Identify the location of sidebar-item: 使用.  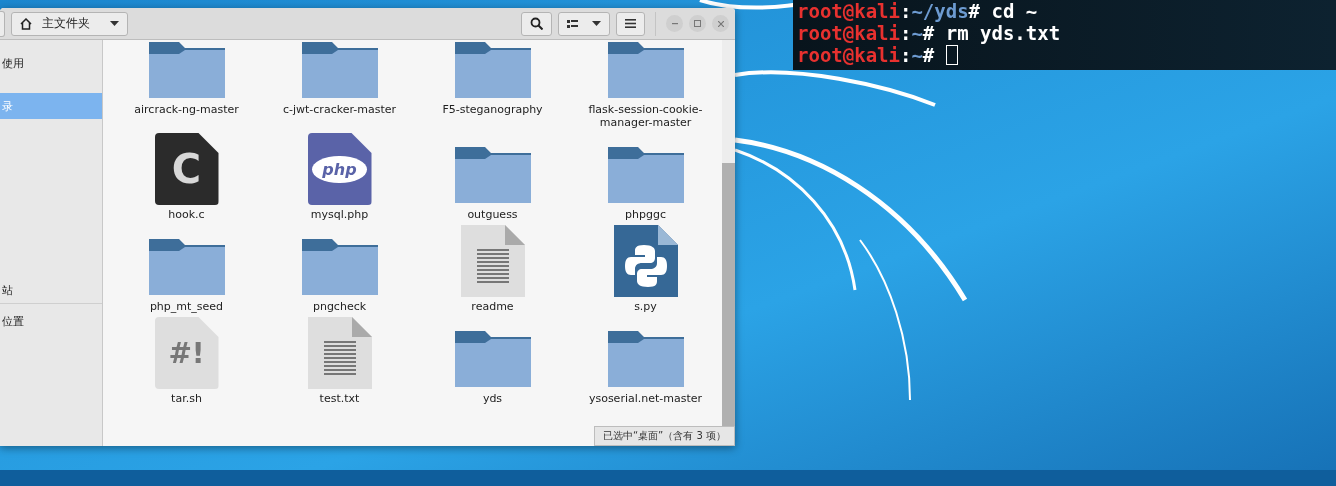
(51, 63).